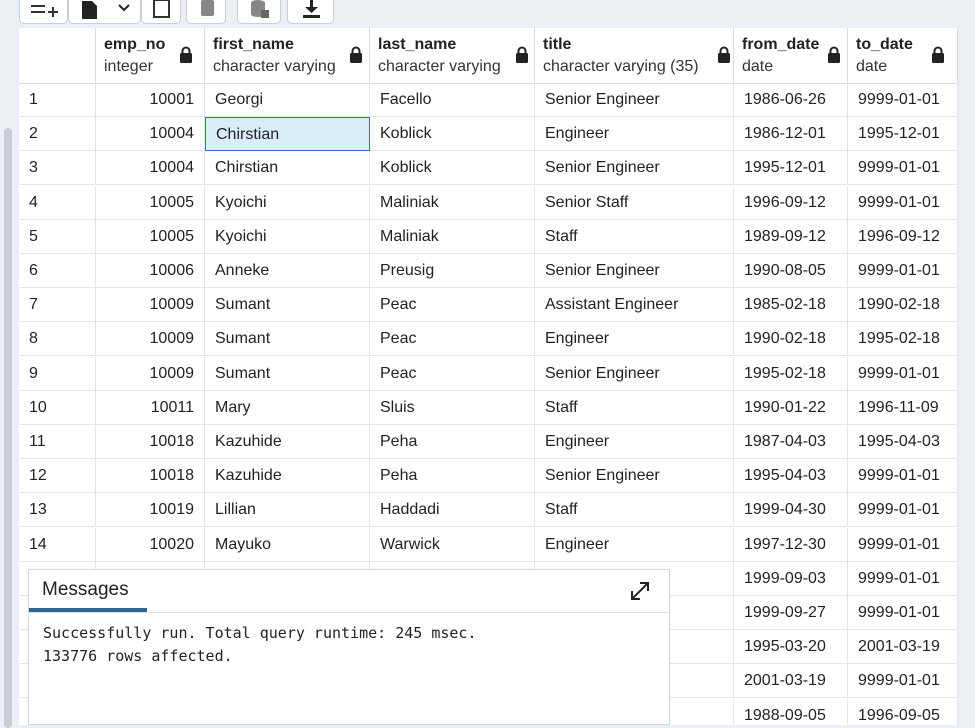 This screenshot has width=975, height=728. I want to click on table-cell: Sluis, so click(452, 407).